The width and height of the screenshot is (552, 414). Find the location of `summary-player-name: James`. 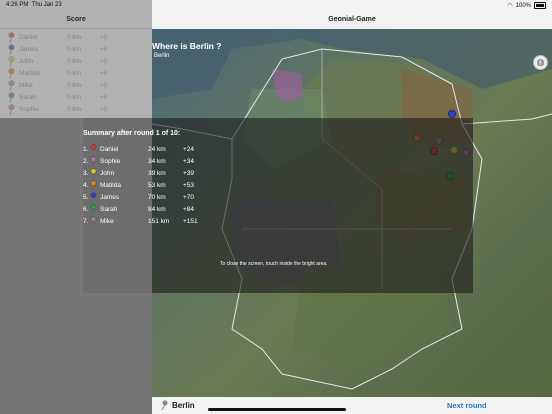

summary-player-name: James is located at coordinates (110, 197).